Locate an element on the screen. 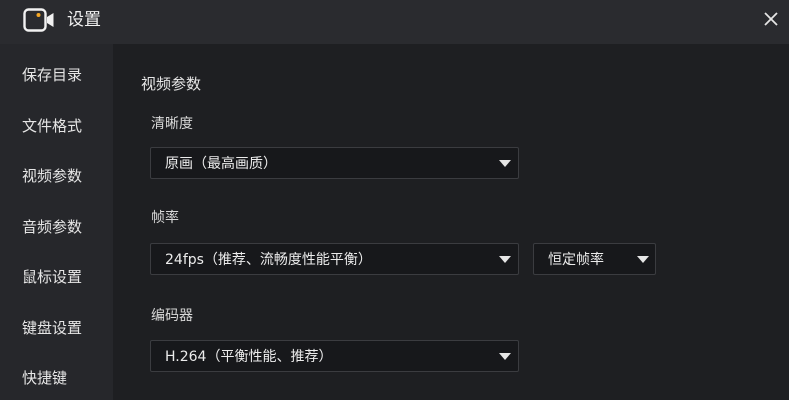 The image size is (789, 400). sidebar-item-keyboard-settings: 键盘设置 is located at coordinates (52, 328).